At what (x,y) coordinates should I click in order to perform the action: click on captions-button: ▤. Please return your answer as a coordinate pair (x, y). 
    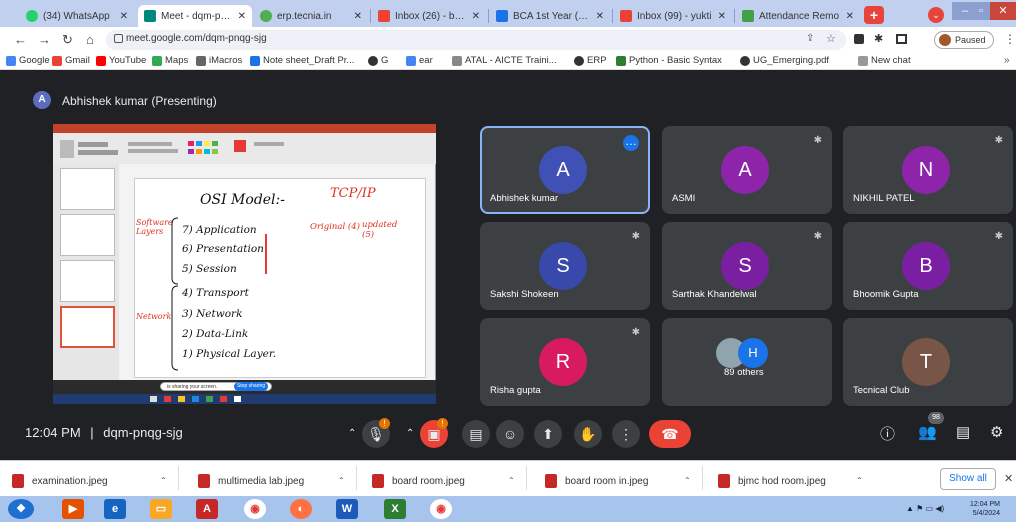
    Looking at the image, I should click on (476, 434).